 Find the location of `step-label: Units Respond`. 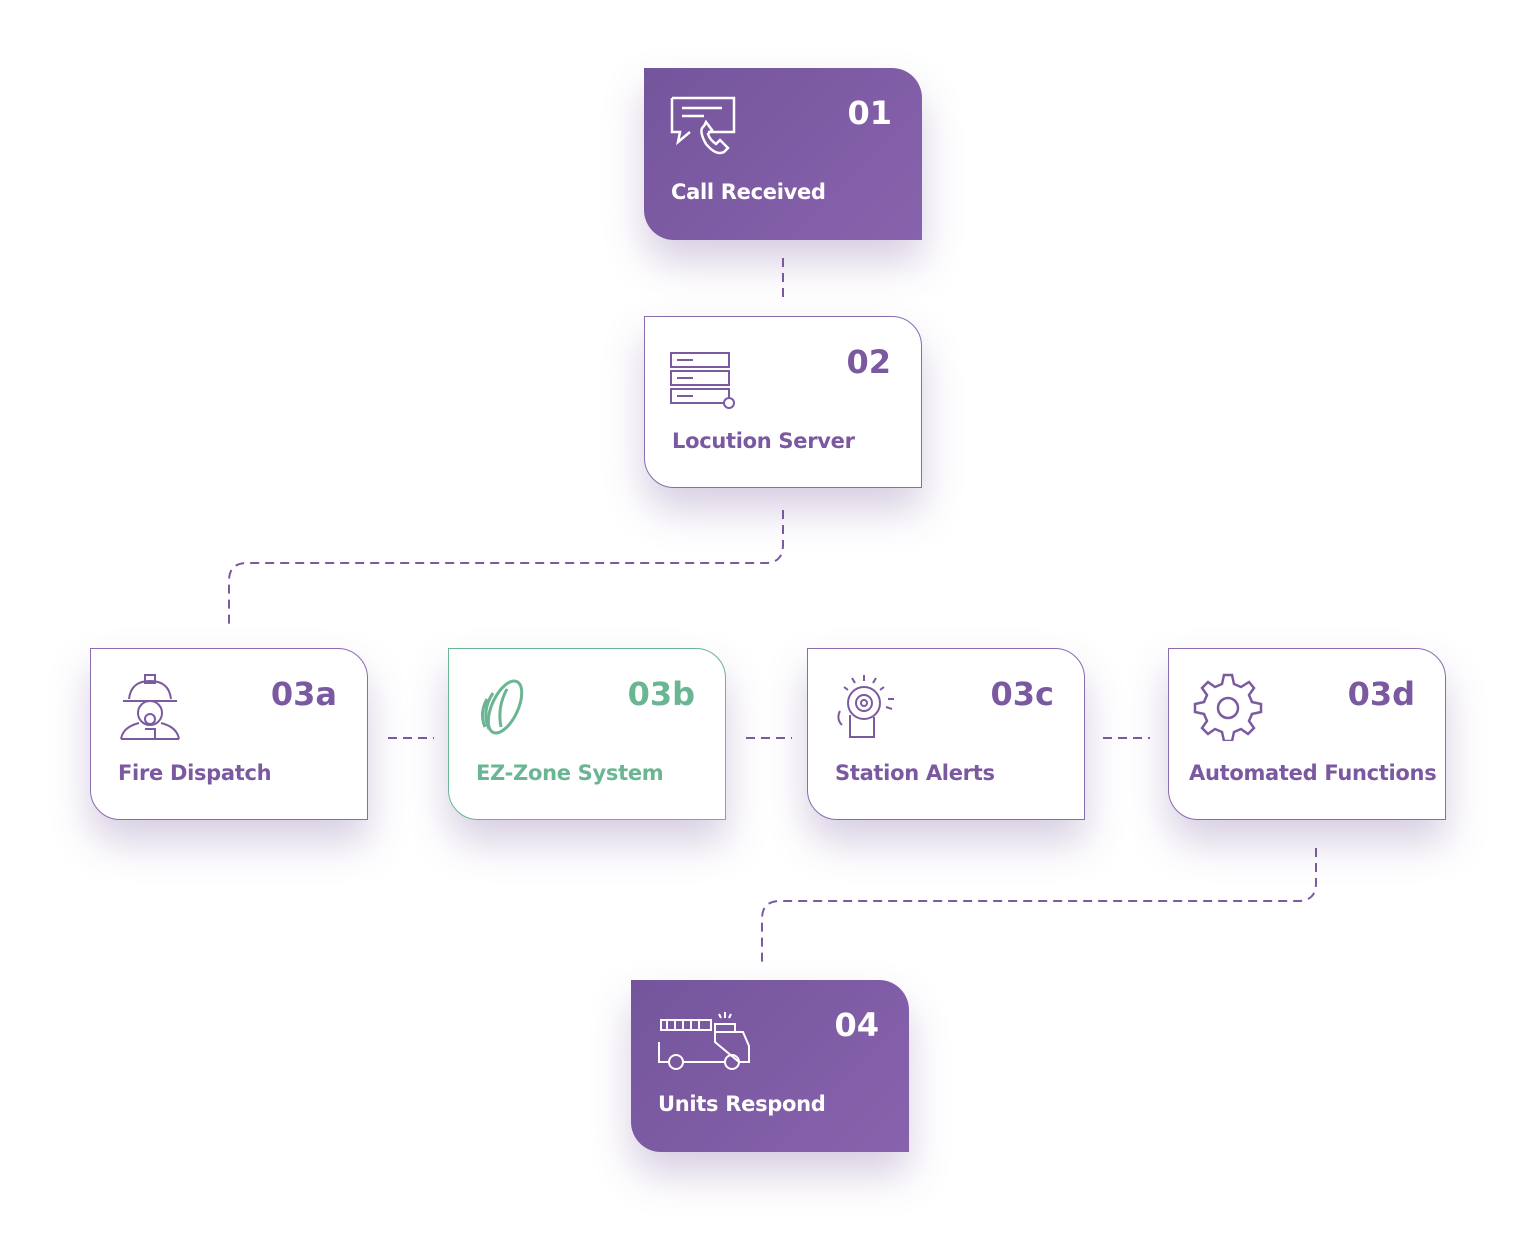

step-label: Units Respond is located at coordinates (742, 1104).